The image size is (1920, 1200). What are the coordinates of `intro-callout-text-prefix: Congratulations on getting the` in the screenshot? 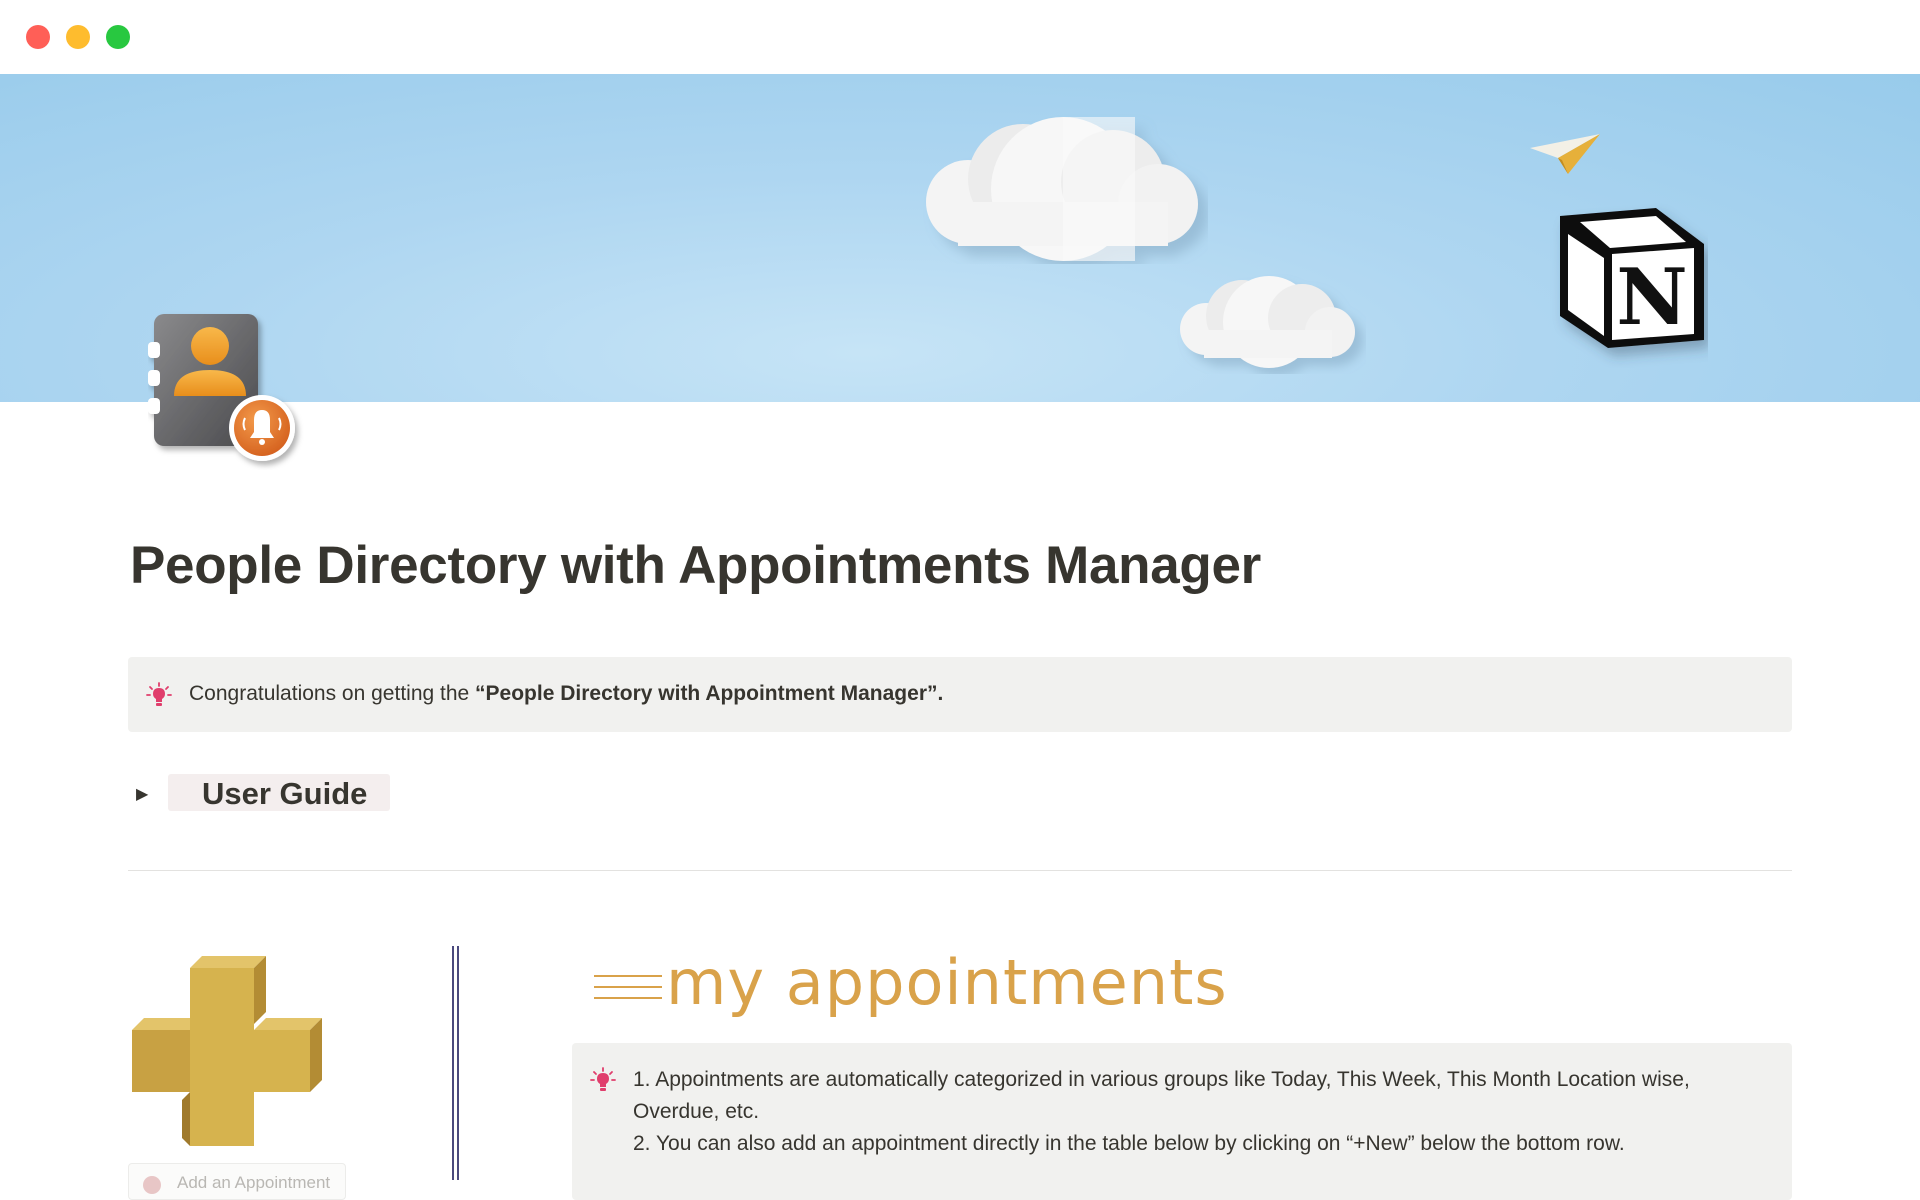 It's located at (332, 693).